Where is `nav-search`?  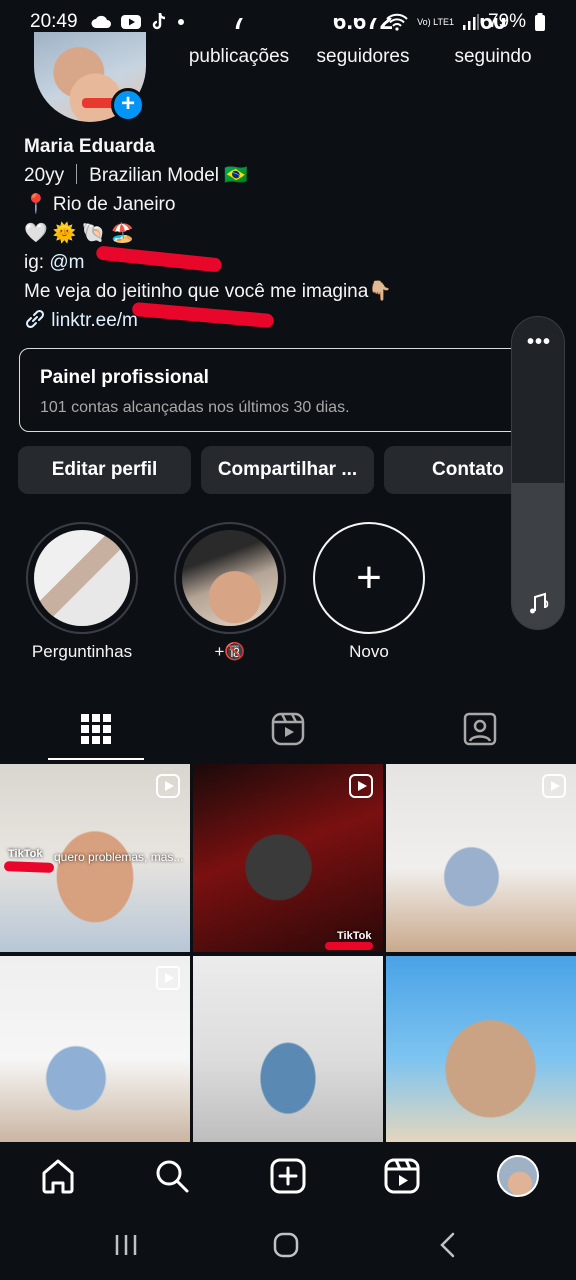 nav-search is located at coordinates (172, 1176).